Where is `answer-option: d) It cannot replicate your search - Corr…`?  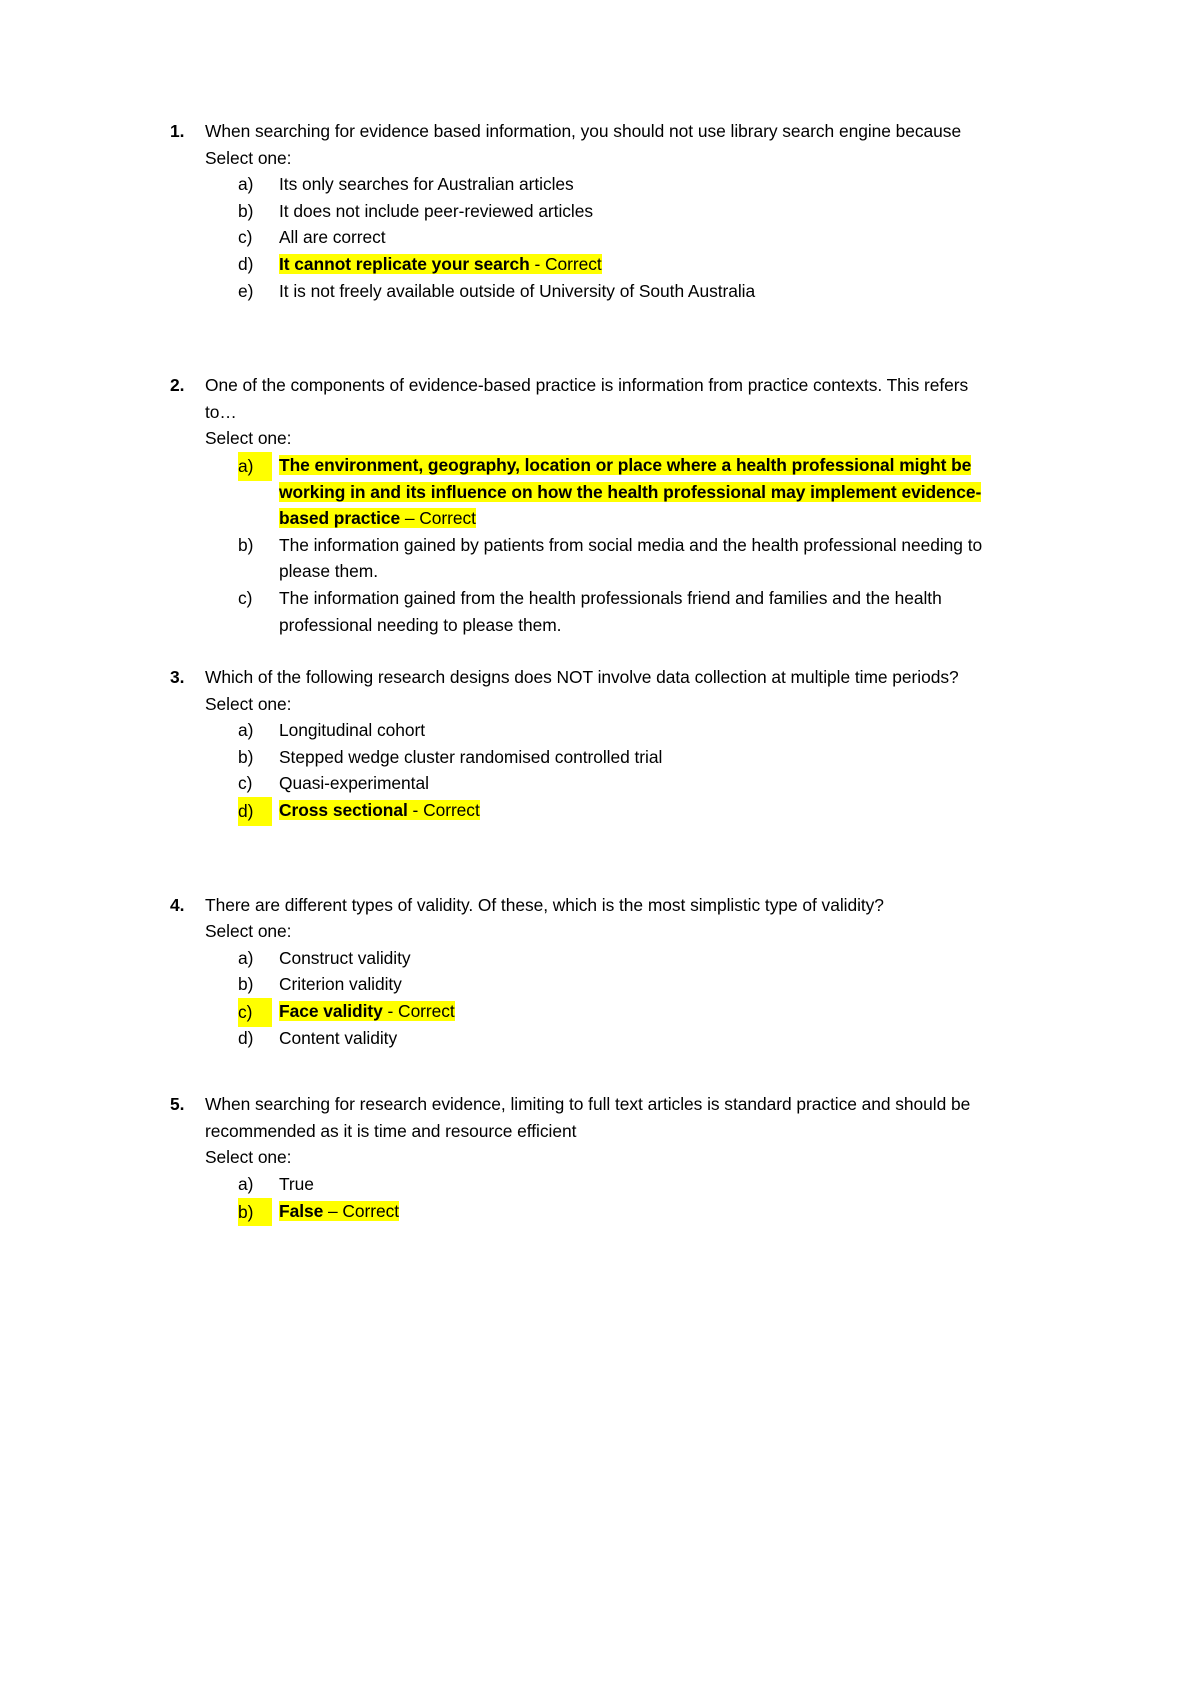 answer-option: d) It cannot replicate your search - Corr… is located at coordinates (595, 264).